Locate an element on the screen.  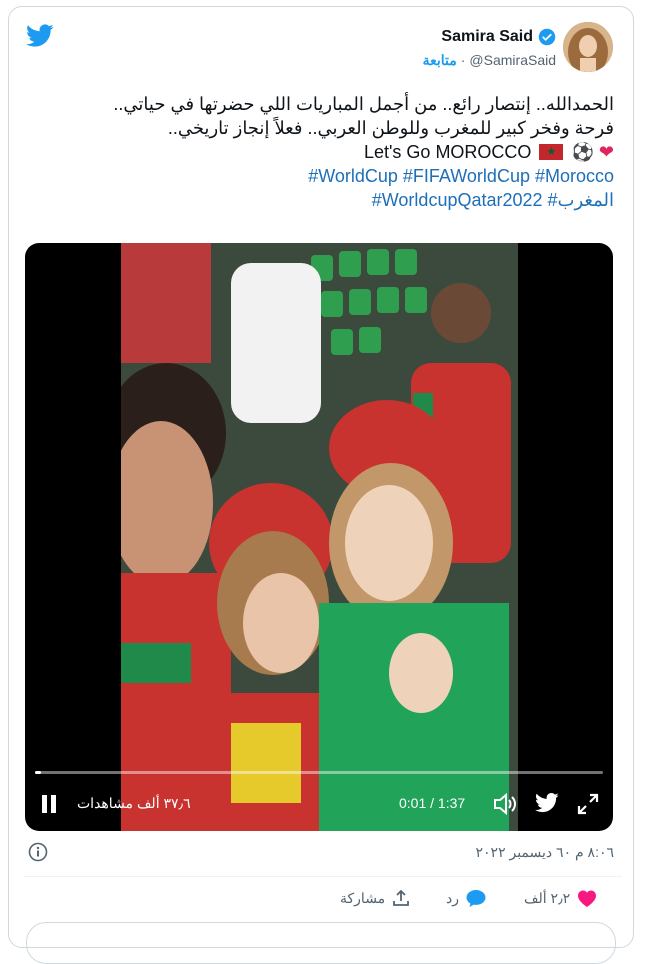
share-icon is located at coordinates (401, 897).